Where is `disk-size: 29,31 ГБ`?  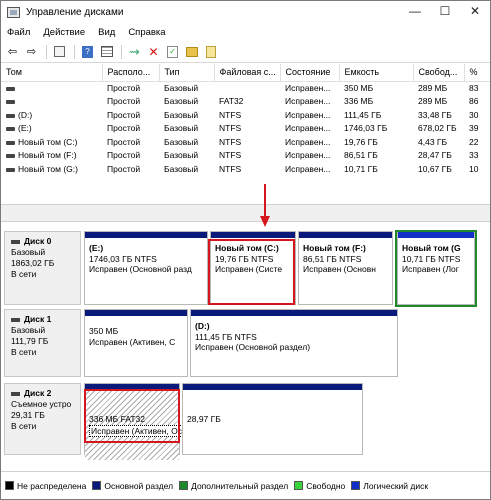
disk-size: 29,31 ГБ is located at coordinates (28, 415).